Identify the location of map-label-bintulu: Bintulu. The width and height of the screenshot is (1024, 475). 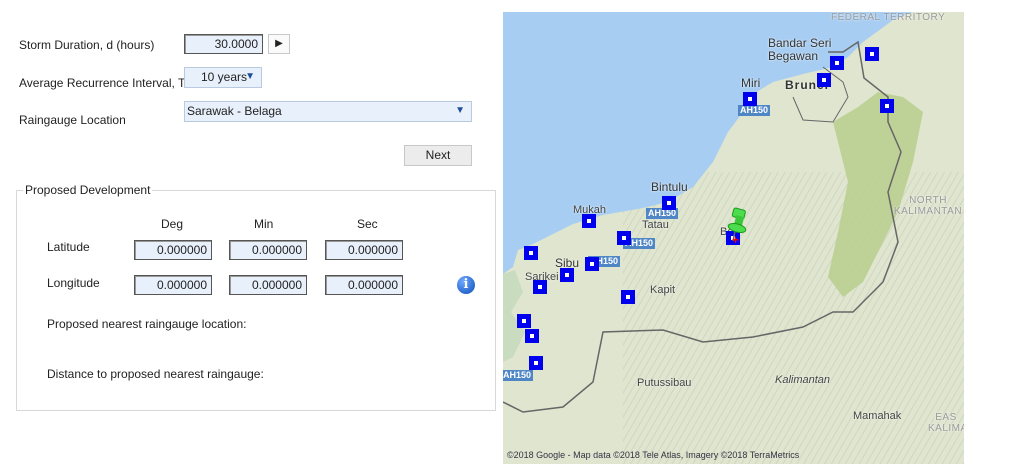
(669, 187).